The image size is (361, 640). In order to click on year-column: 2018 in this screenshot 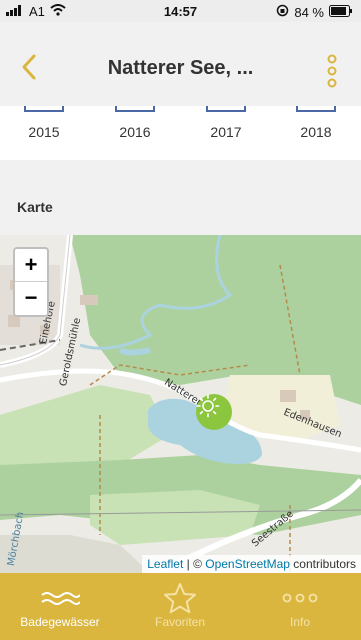, I will do `click(316, 133)`.